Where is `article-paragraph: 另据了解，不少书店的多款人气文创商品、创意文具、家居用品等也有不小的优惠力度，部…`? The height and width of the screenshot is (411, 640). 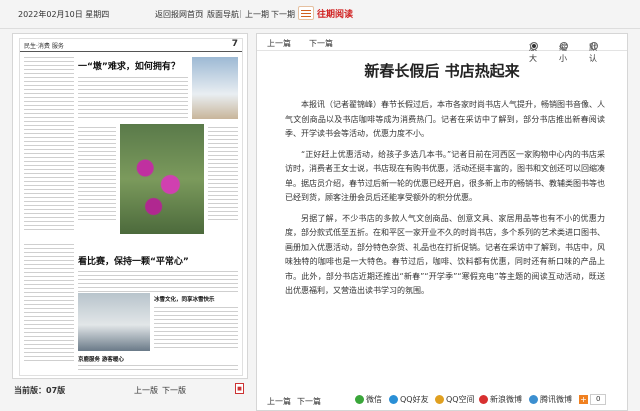
article-paragraph: 另据了解，不少书店的多款人气文创商品、创意文具、家居用品等也有不小的优惠力度，部… is located at coordinates (445, 254).